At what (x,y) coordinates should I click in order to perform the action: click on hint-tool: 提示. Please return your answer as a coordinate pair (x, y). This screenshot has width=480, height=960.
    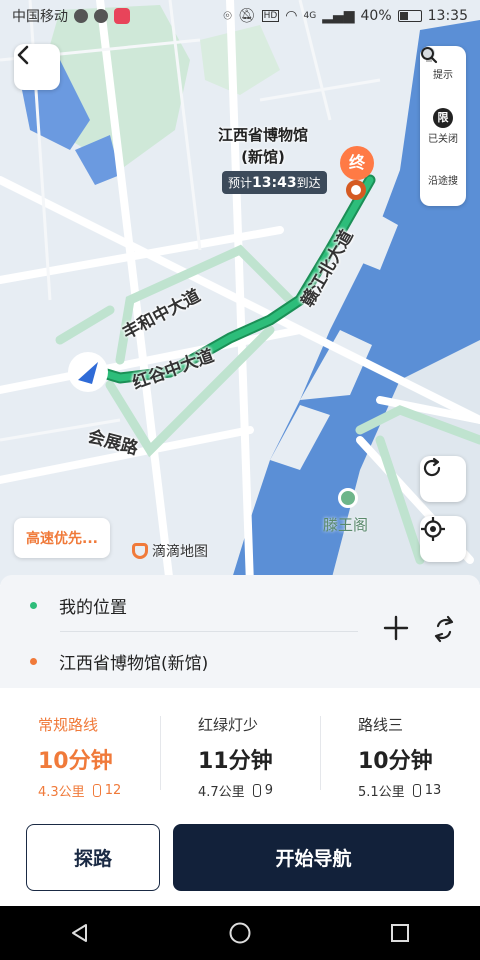
    Looking at the image, I should click on (438, 64).